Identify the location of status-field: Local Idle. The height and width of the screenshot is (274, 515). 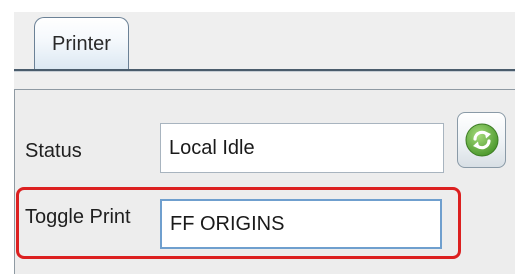
(302, 148).